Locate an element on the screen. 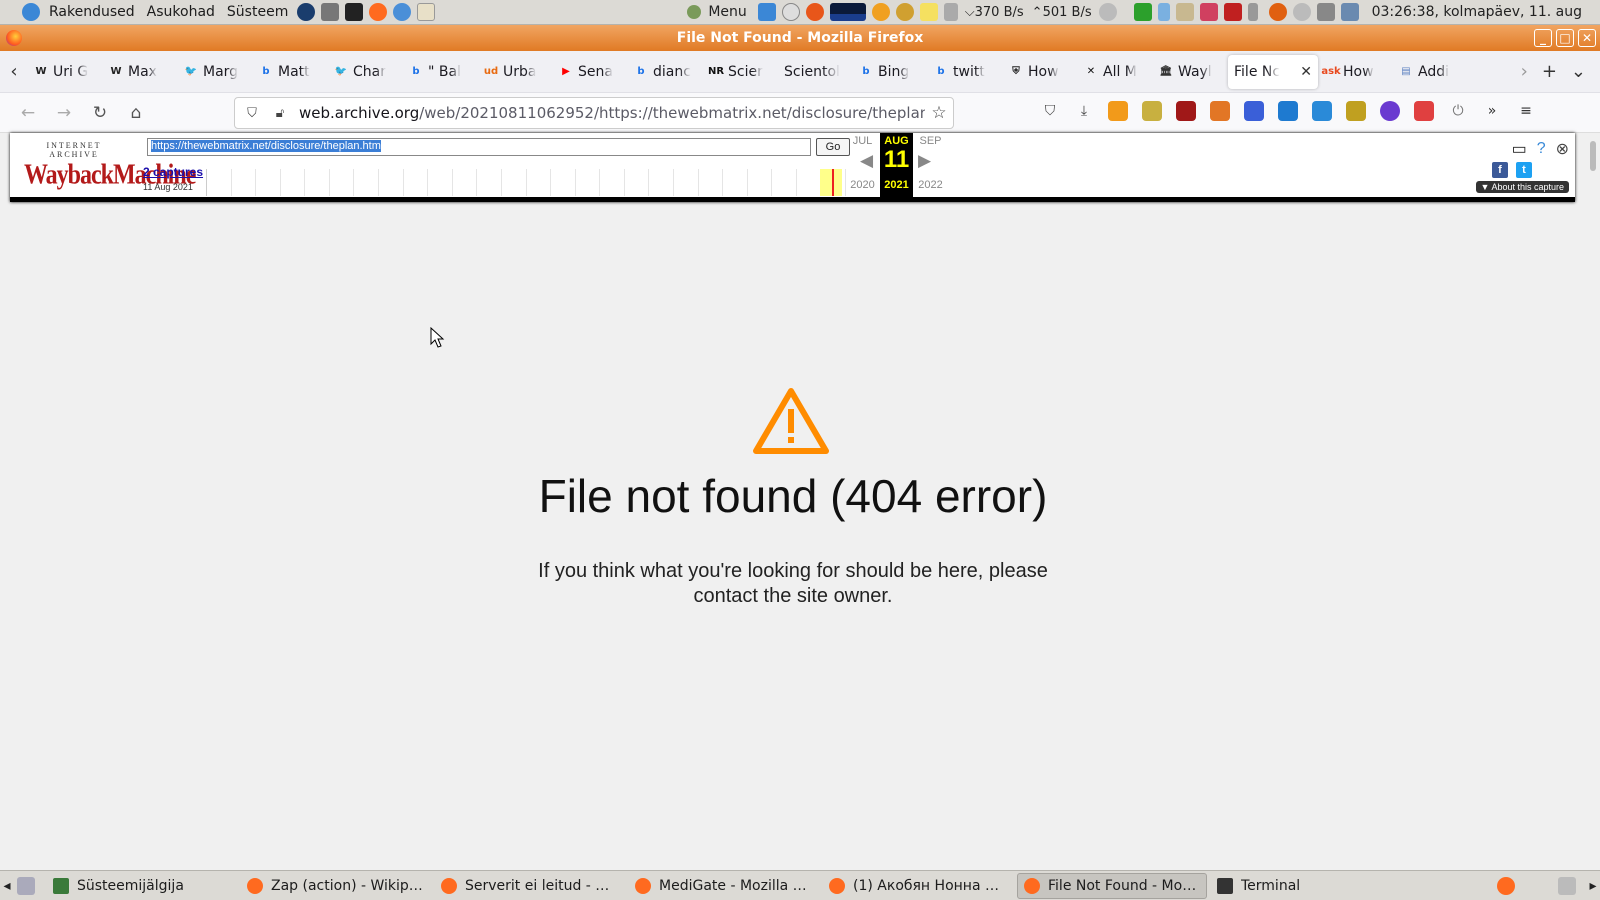  check-icon is located at coordinates (766, 12).